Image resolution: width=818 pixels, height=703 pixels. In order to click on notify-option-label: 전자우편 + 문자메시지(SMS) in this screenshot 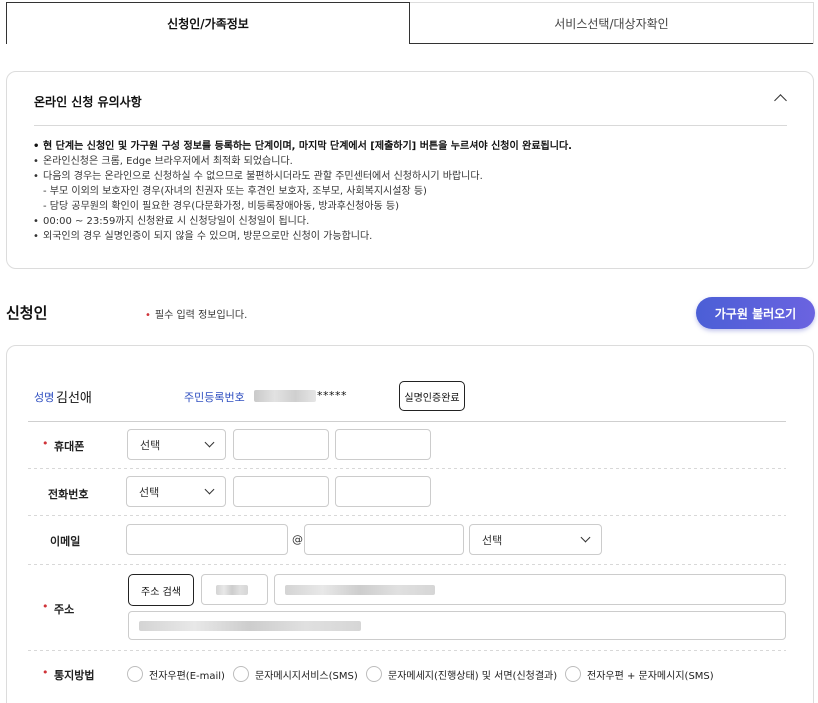, I will do `click(650, 676)`.